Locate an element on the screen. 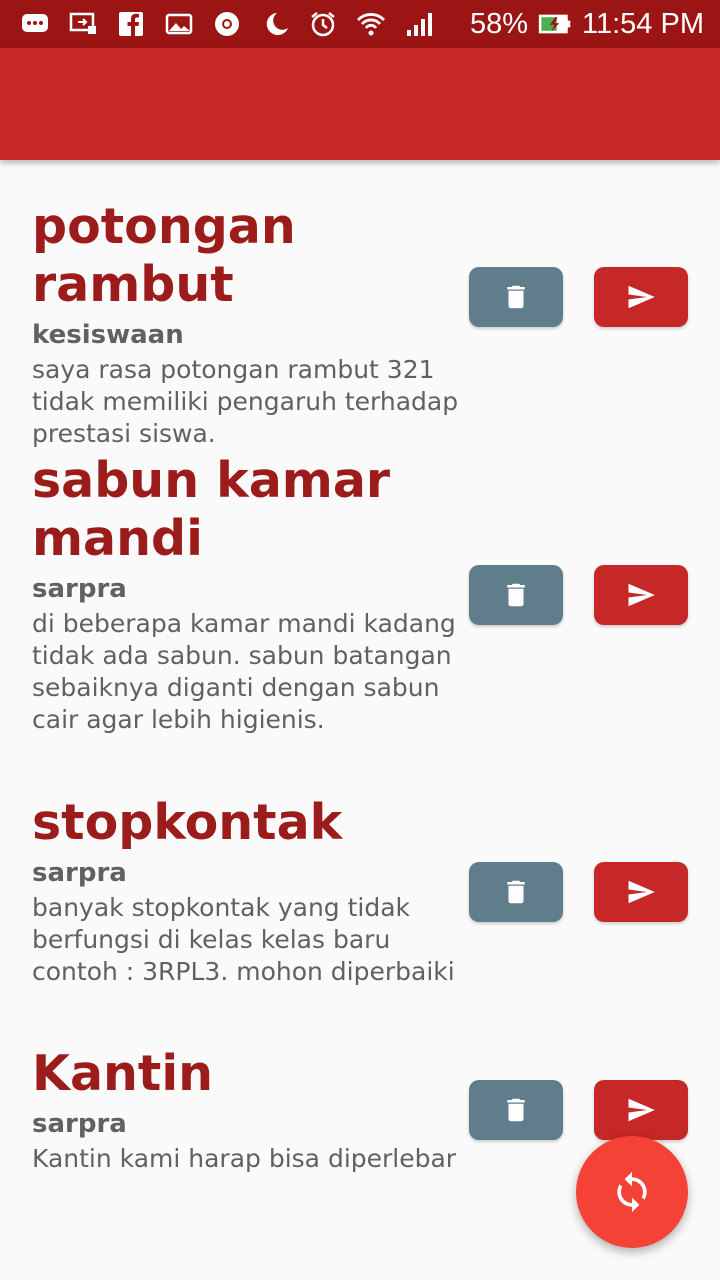 The height and width of the screenshot is (1280, 720). clock: 11:54 PM is located at coordinates (643, 23).